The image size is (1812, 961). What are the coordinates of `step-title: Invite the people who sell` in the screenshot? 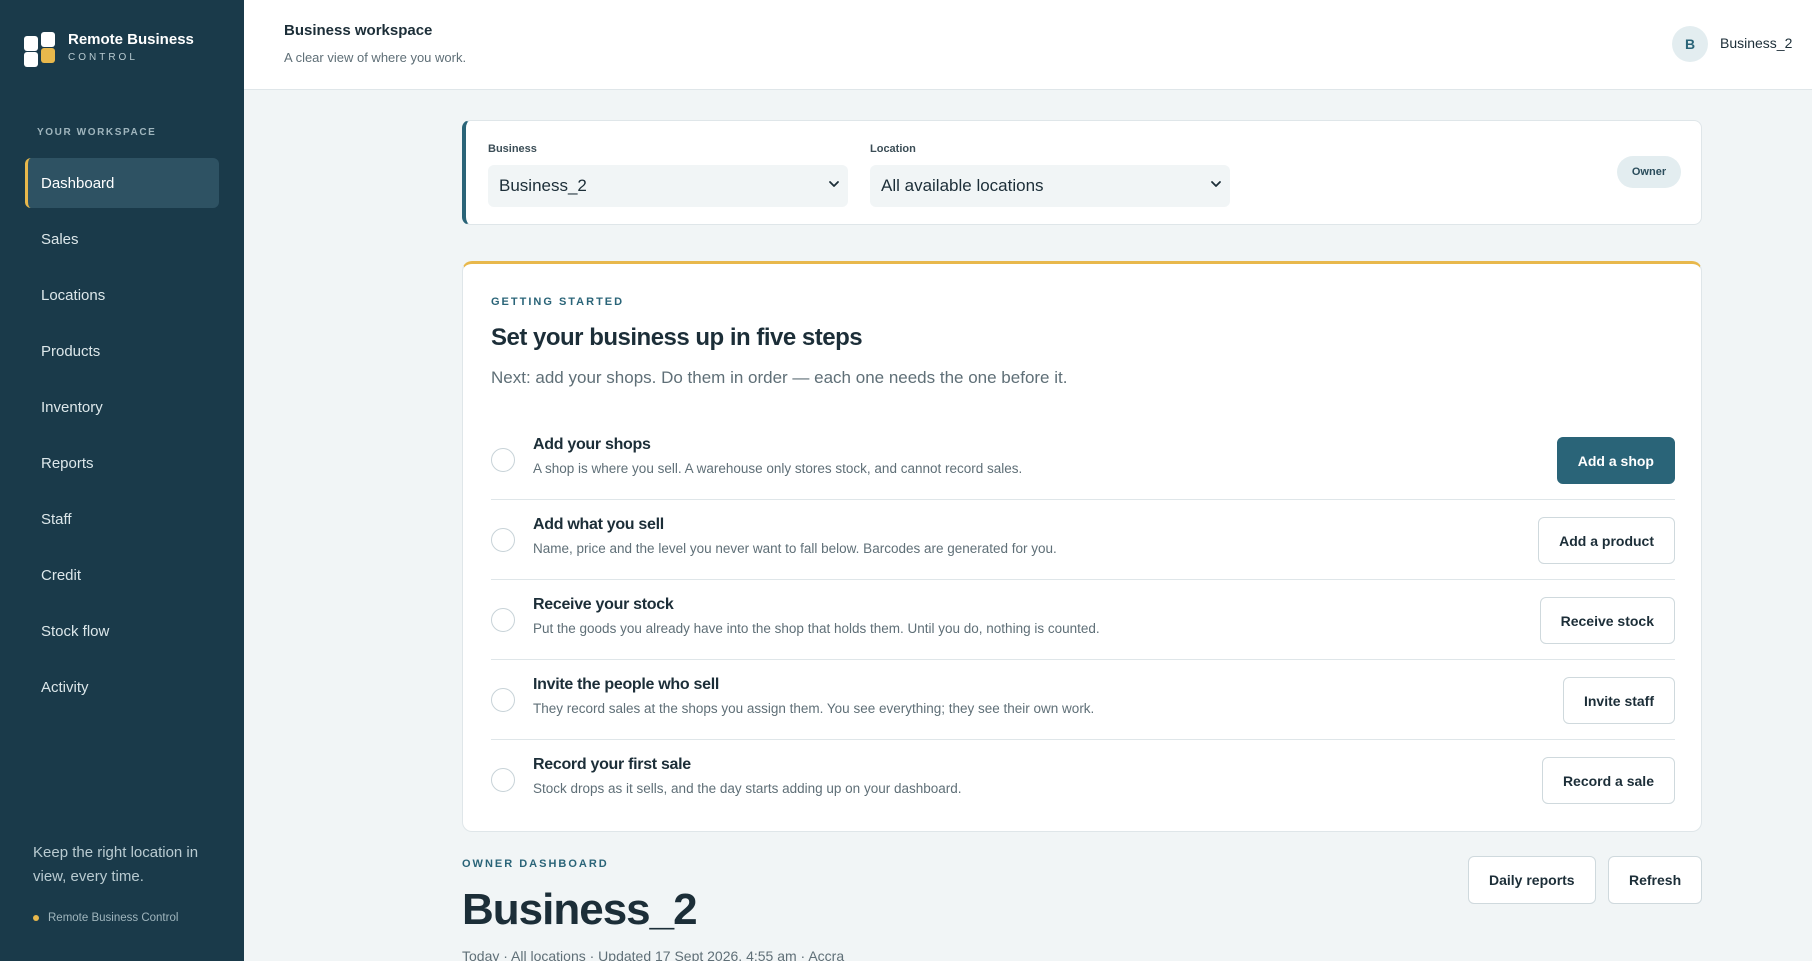 It's located at (626, 684).